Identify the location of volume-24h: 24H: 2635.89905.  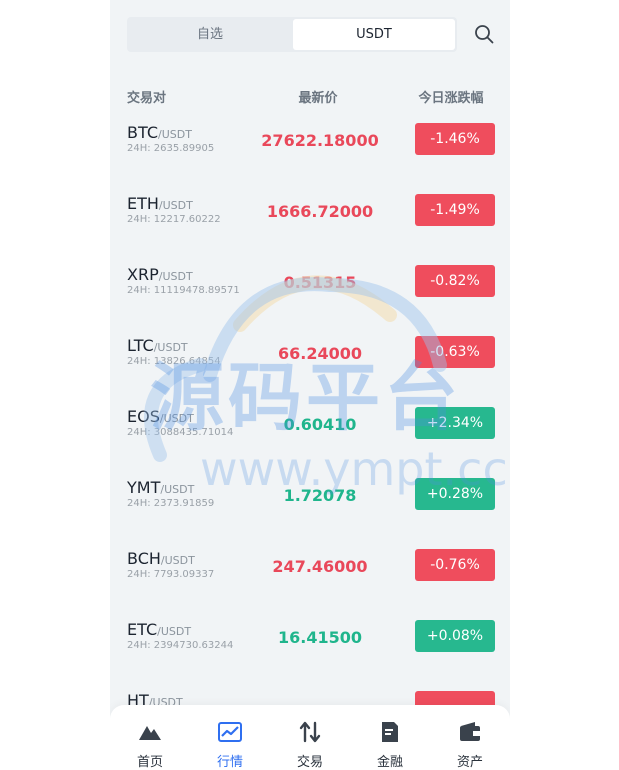
(171, 148).